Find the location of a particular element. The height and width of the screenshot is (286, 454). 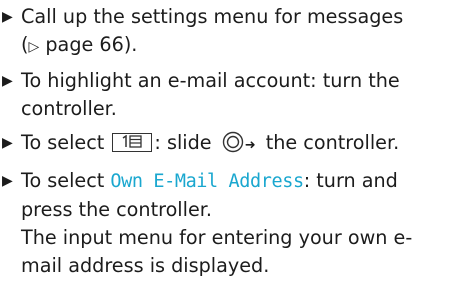

menu-list-icon is located at coordinates (132, 142).